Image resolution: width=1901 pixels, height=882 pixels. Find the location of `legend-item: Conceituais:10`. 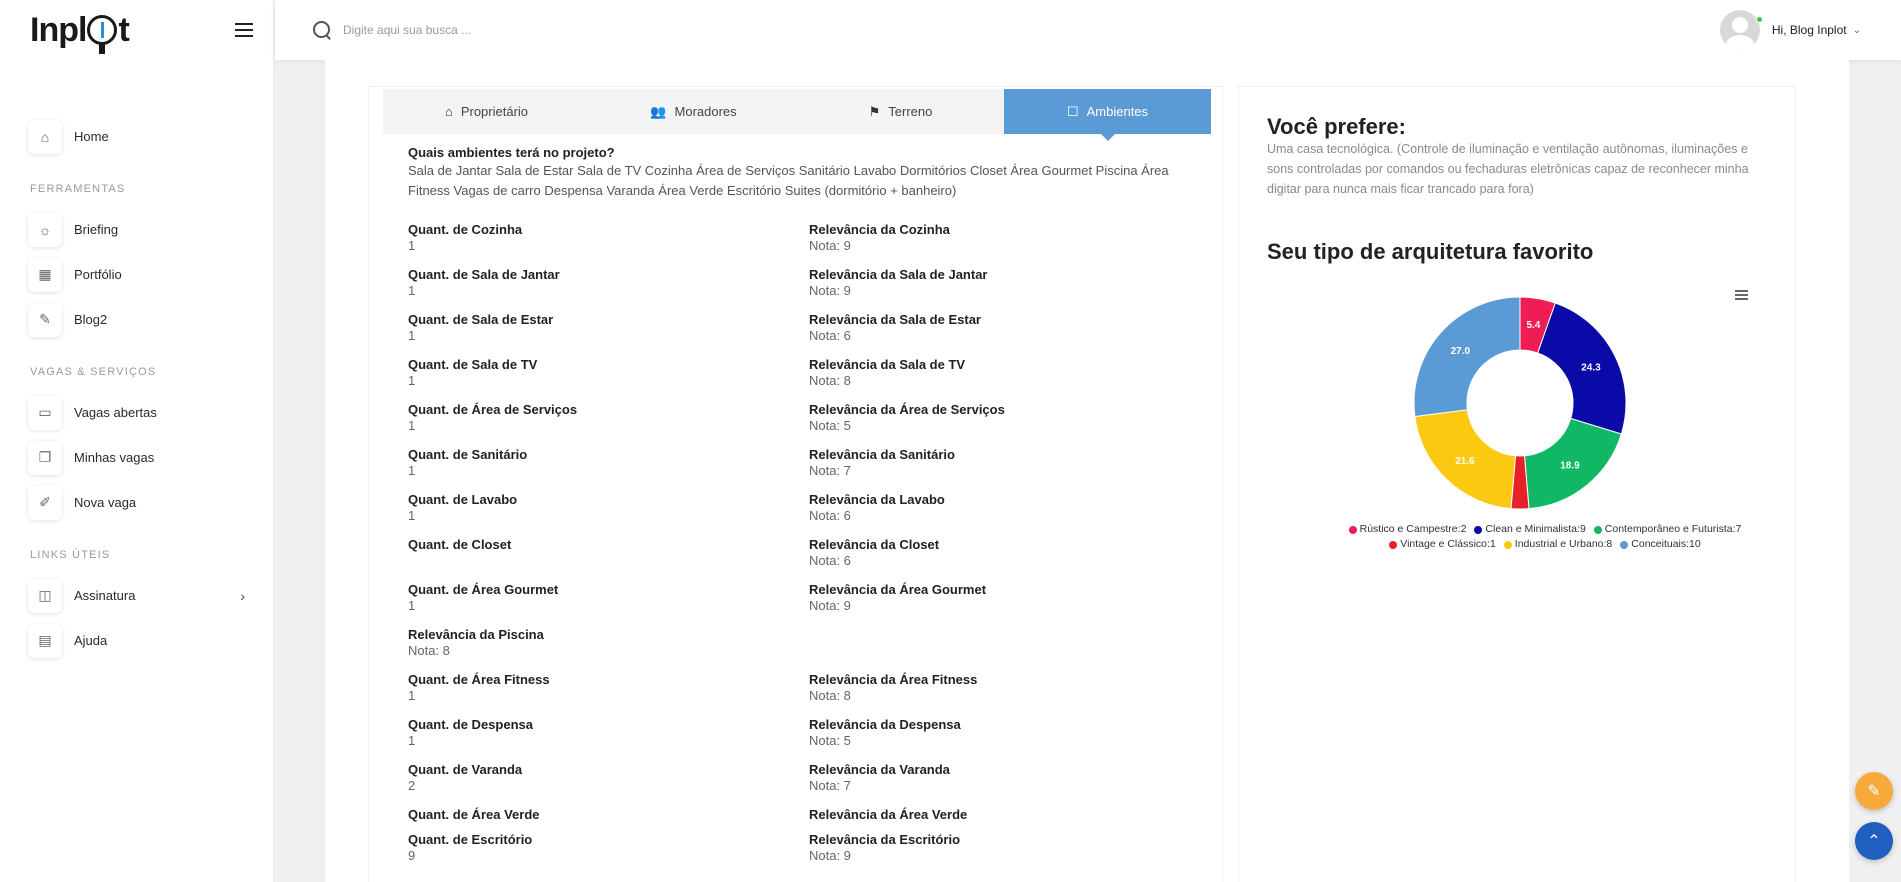

legend-item: Conceituais:10 is located at coordinates (1660, 544).